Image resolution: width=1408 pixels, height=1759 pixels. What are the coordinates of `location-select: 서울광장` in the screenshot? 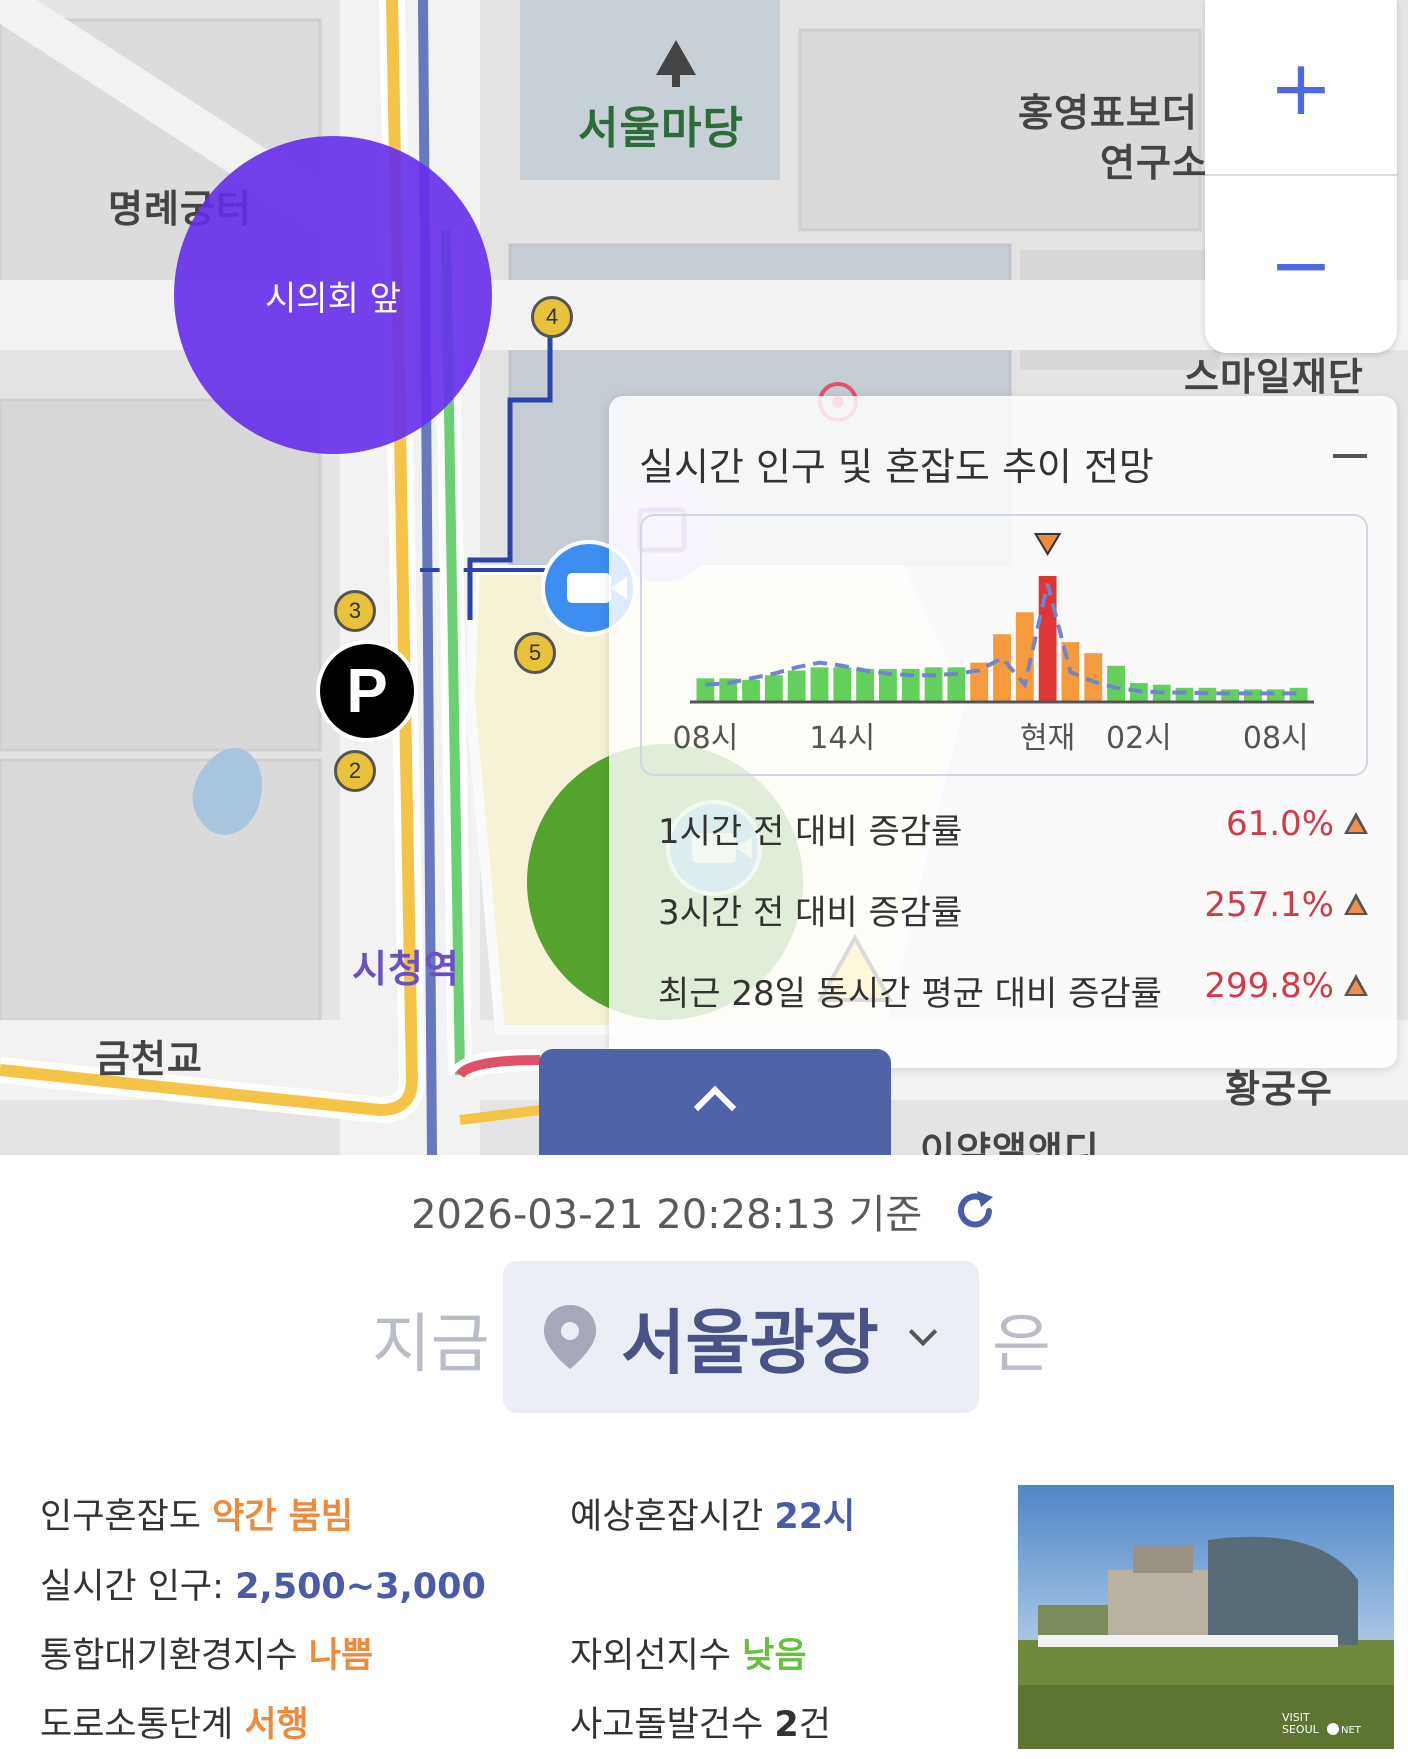 It's located at (741, 1337).